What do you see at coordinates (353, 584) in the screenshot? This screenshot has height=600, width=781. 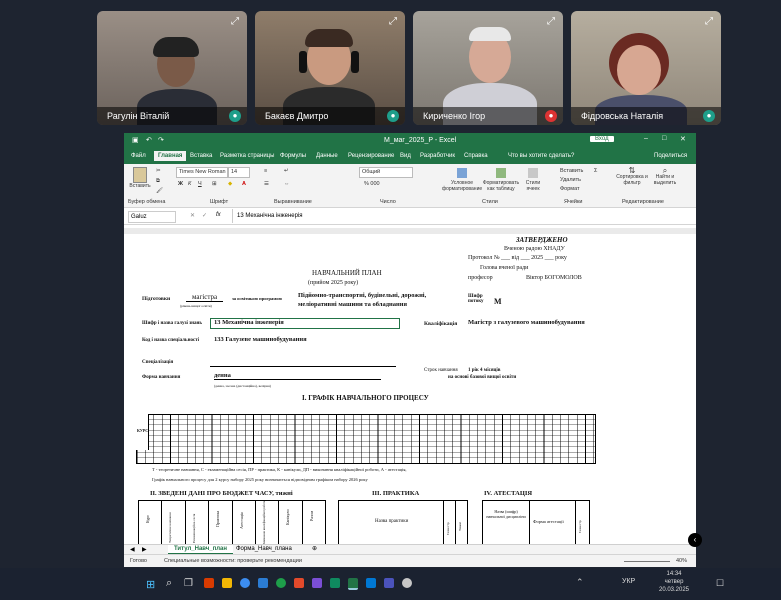 I see `excel-taskbar-icon` at bounding box center [353, 584].